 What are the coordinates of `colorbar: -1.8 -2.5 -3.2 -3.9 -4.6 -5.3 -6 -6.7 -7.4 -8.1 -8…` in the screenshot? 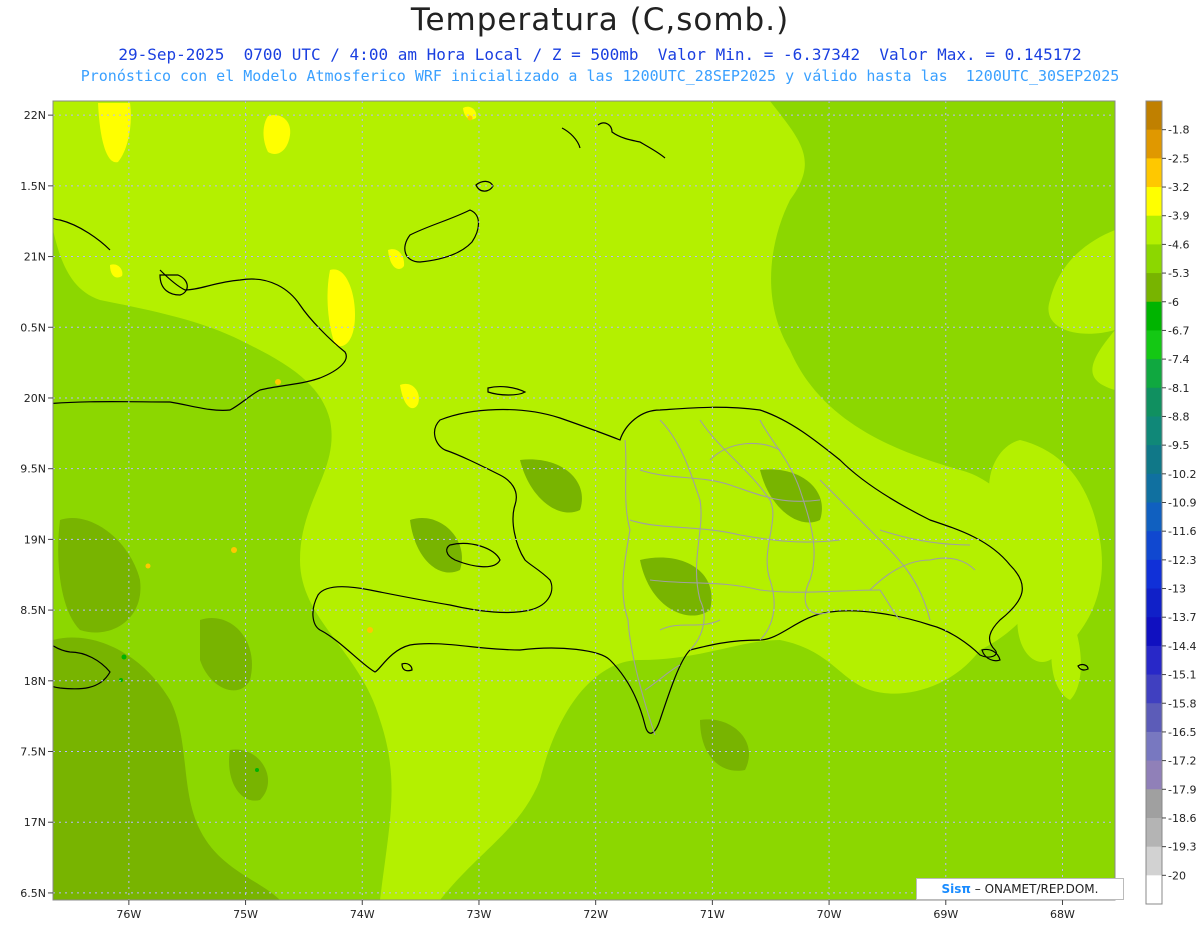 It's located at (1170, 502).